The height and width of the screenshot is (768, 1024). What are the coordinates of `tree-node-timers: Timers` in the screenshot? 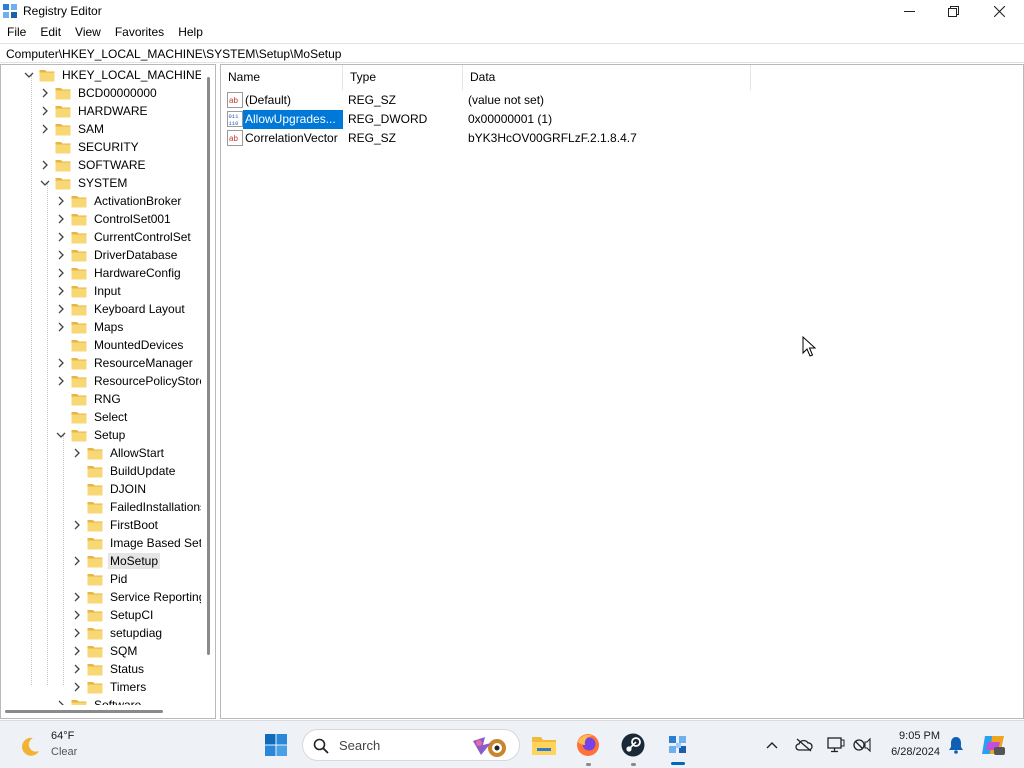 It's located at (109, 687).